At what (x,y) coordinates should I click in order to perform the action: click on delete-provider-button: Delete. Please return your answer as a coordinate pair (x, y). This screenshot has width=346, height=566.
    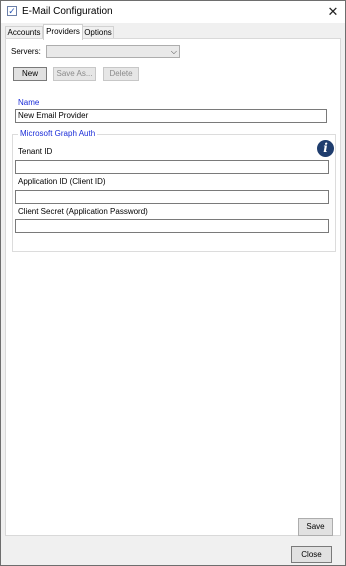
    Looking at the image, I should click on (121, 74).